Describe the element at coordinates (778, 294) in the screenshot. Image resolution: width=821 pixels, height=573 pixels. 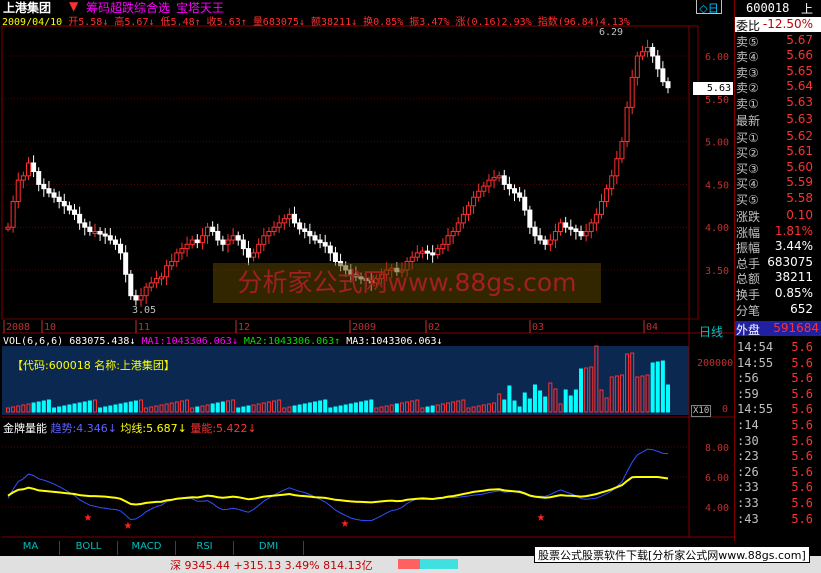
I see `stat-row-5: 换手 0.85%` at that location.